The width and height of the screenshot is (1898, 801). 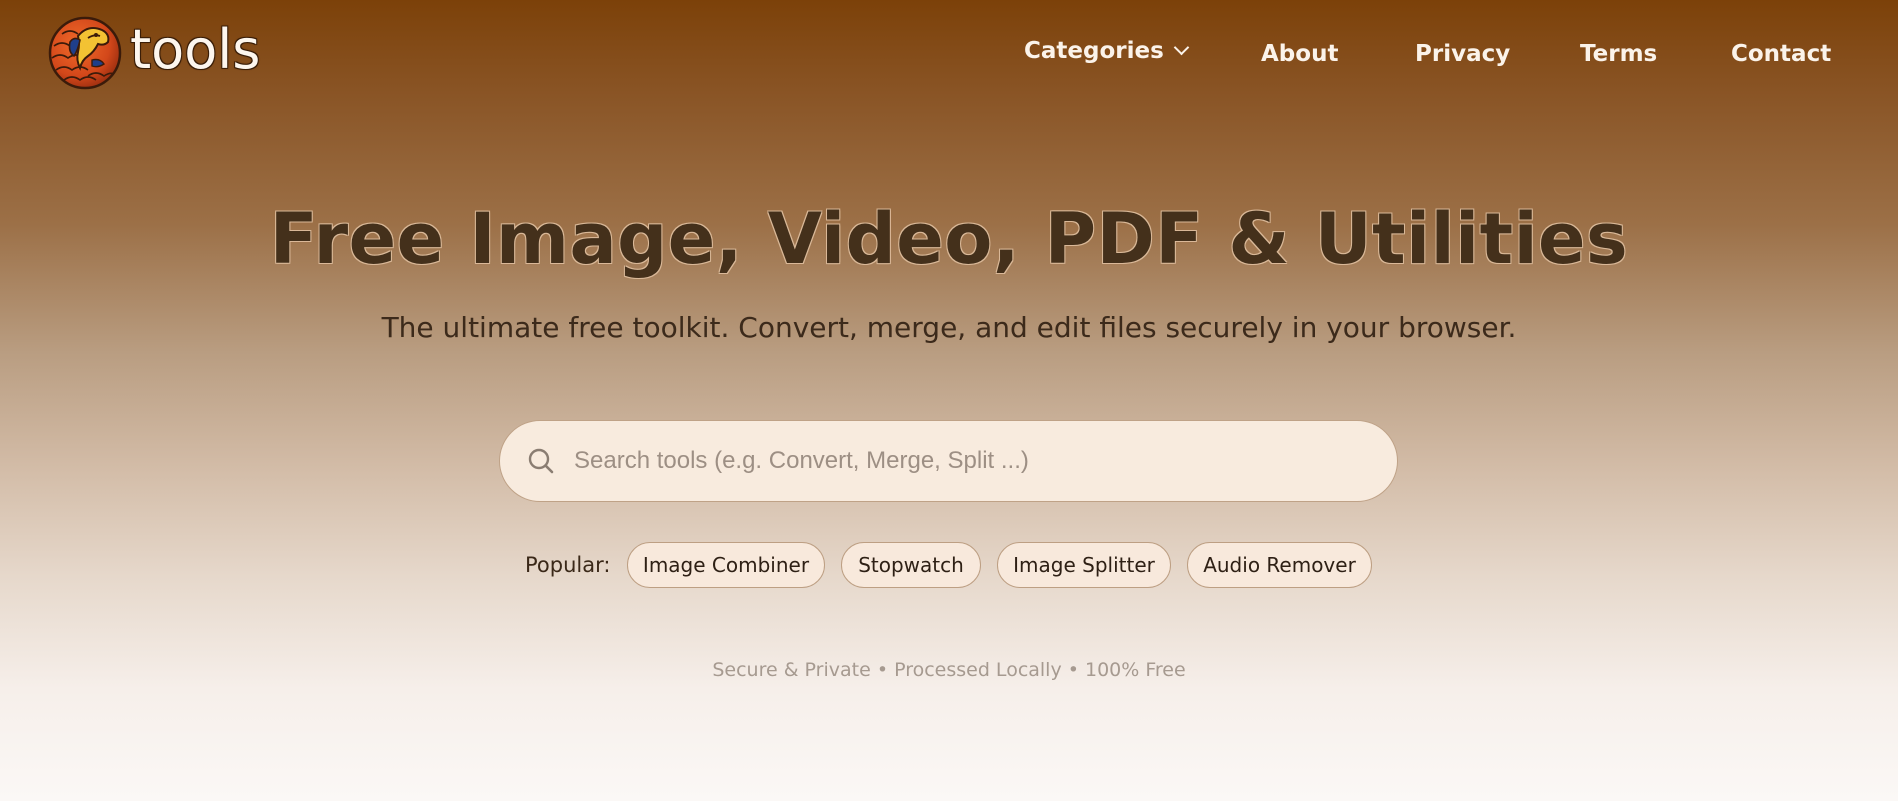 I want to click on search-bar, so click(x=948, y=461).